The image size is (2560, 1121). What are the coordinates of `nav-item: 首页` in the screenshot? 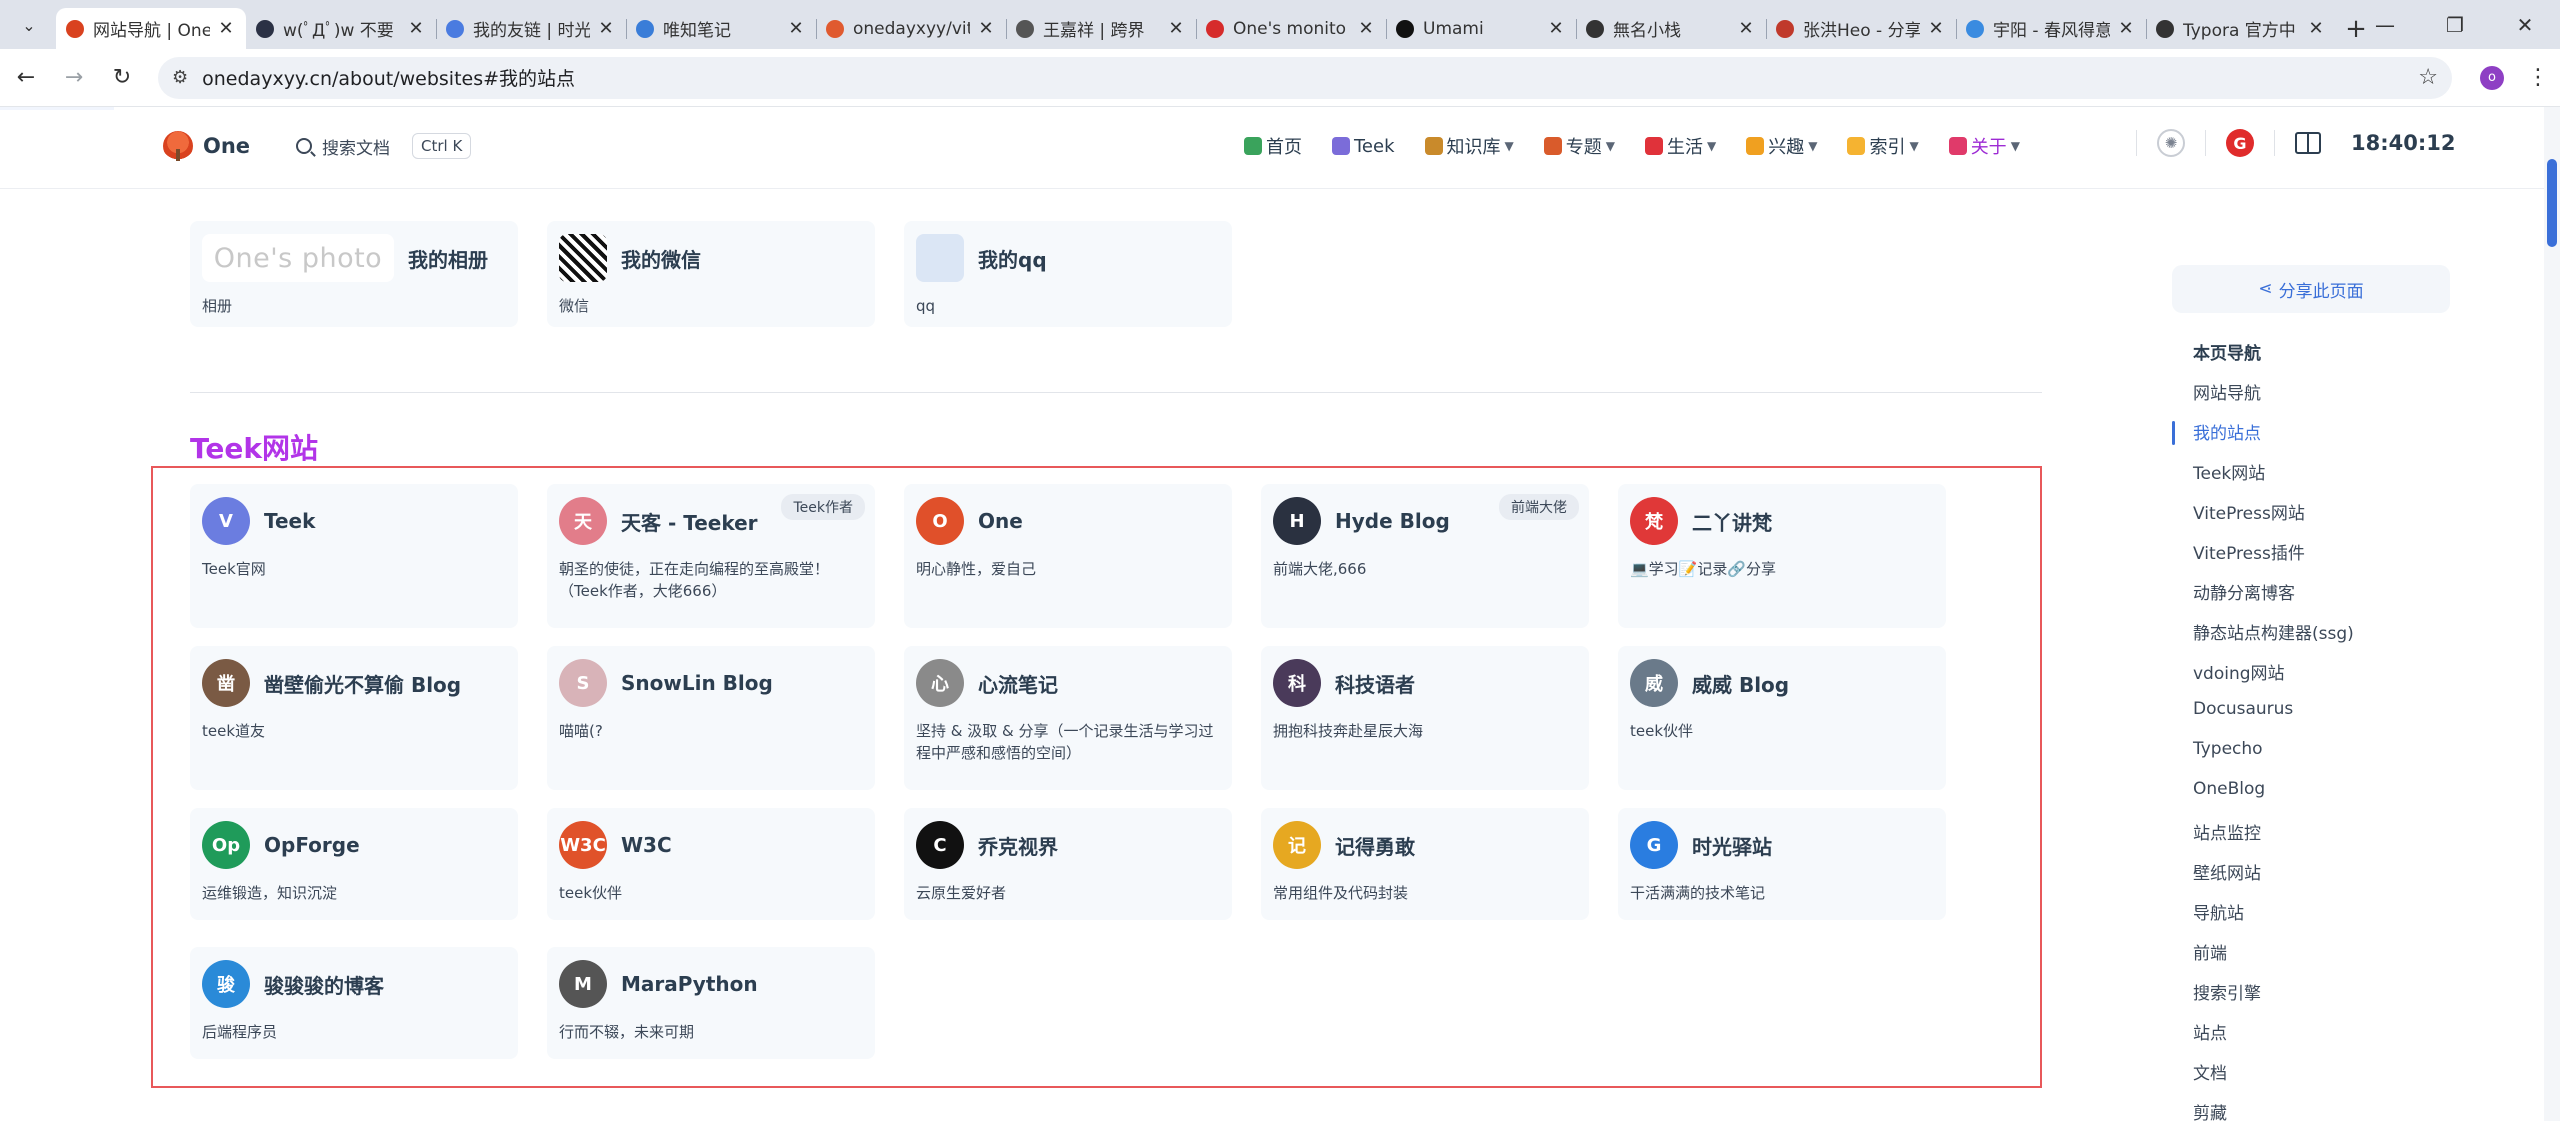 It's located at (1273, 146).